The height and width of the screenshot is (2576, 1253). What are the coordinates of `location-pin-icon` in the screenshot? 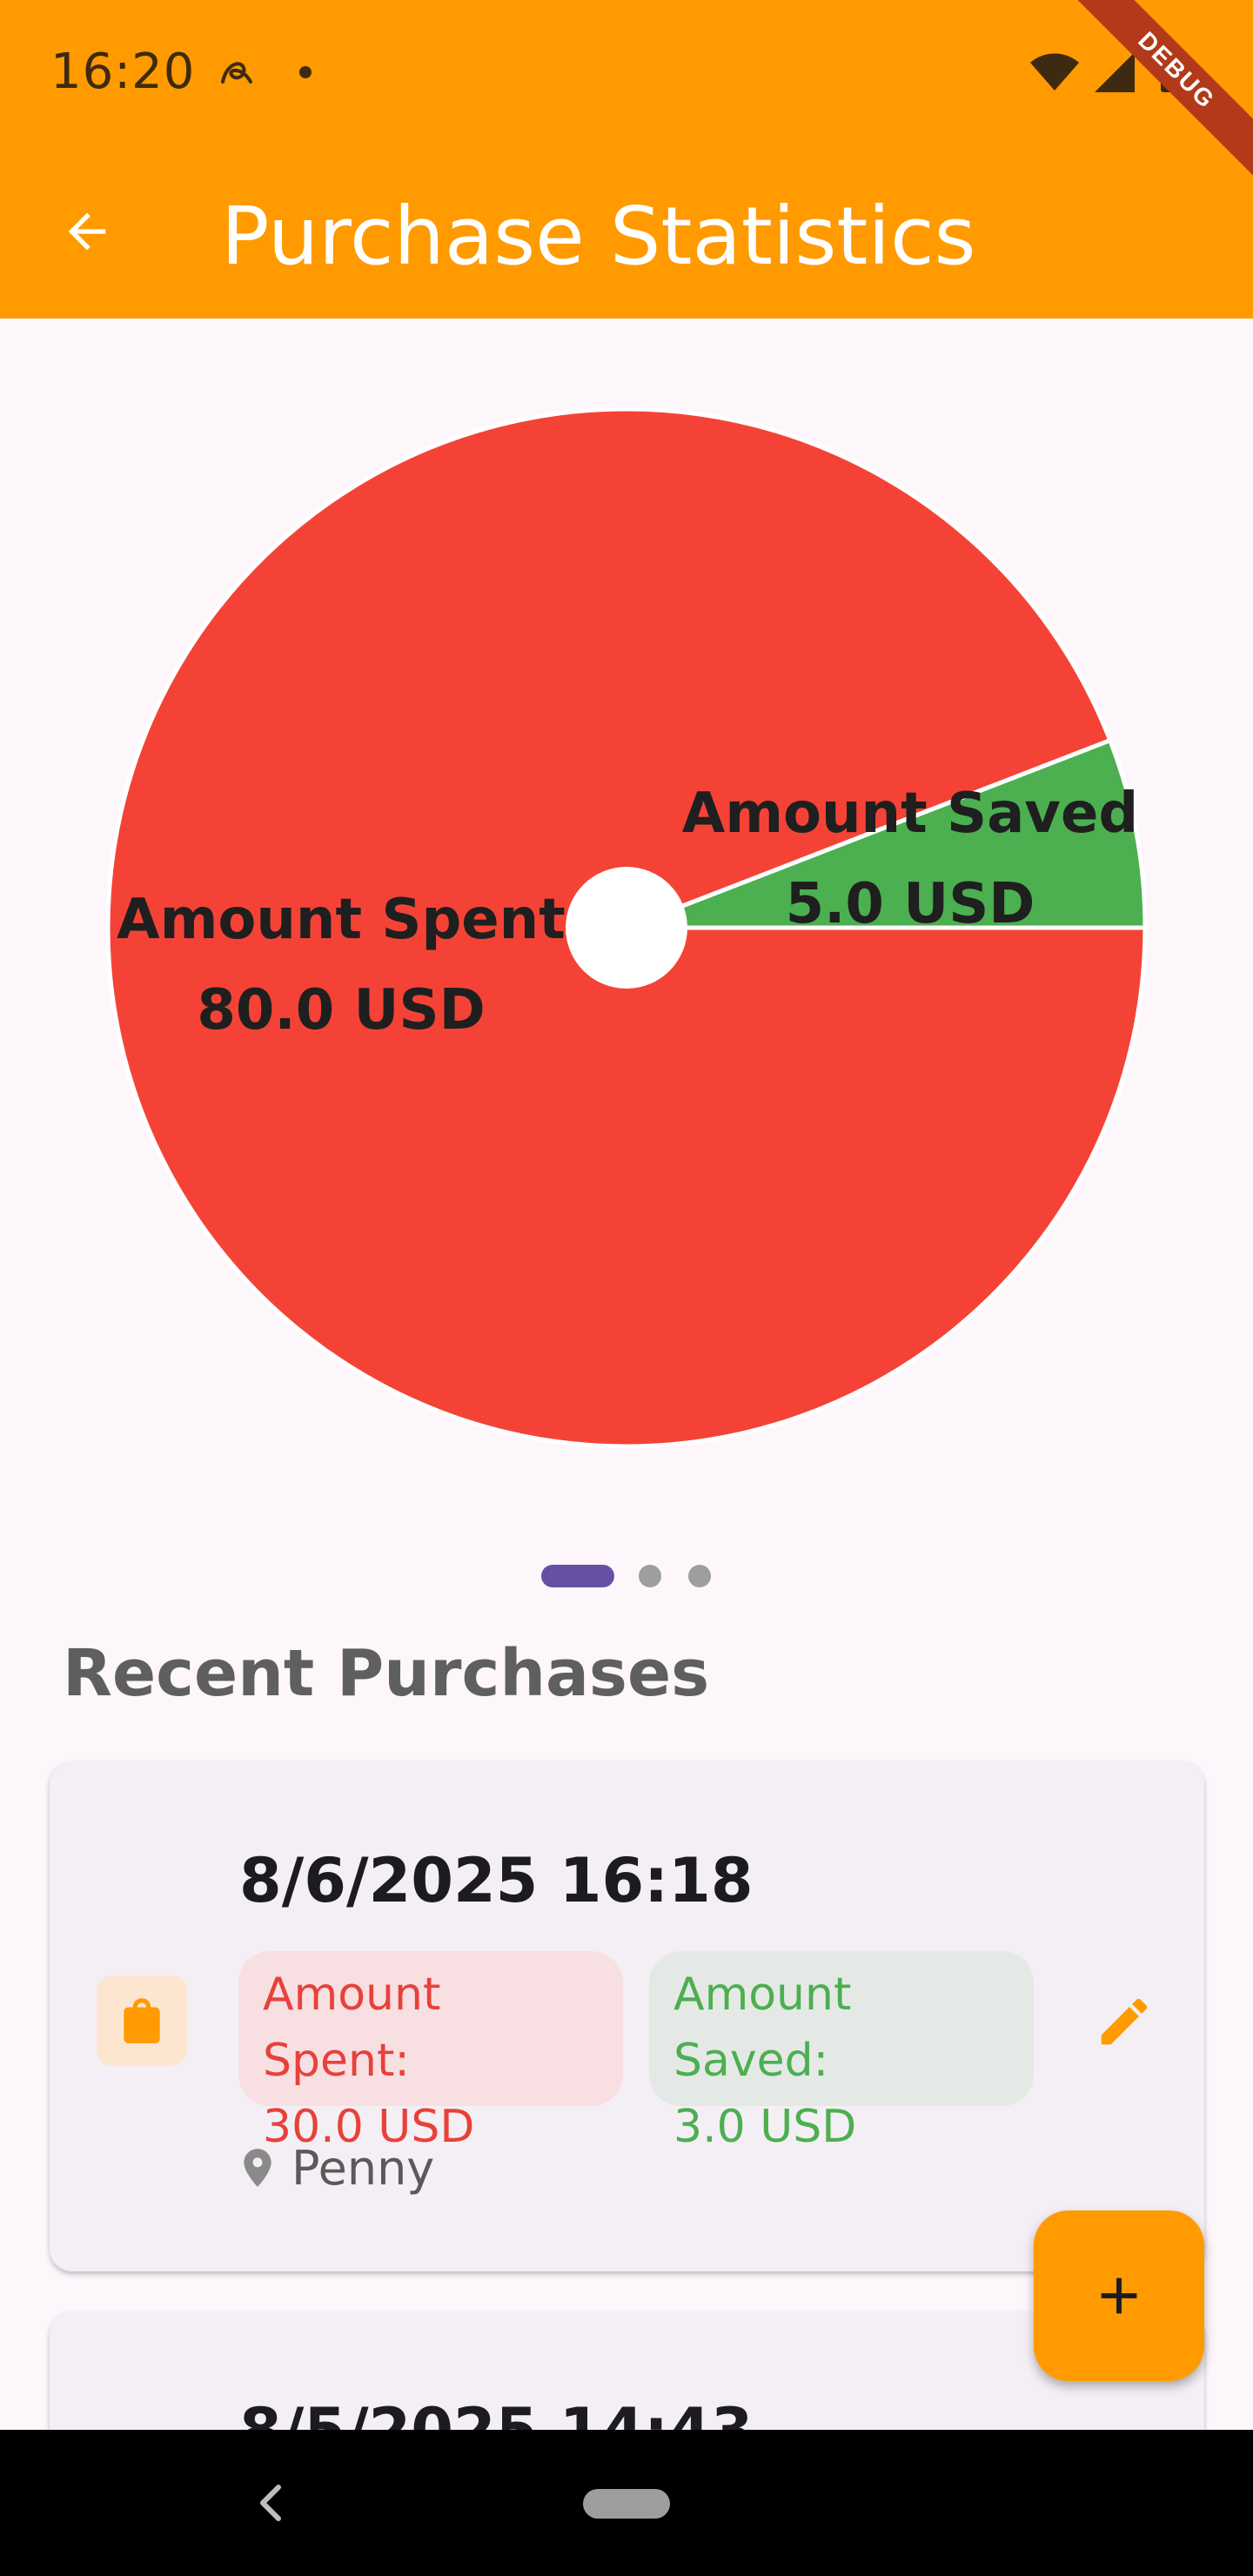 It's located at (257, 2168).